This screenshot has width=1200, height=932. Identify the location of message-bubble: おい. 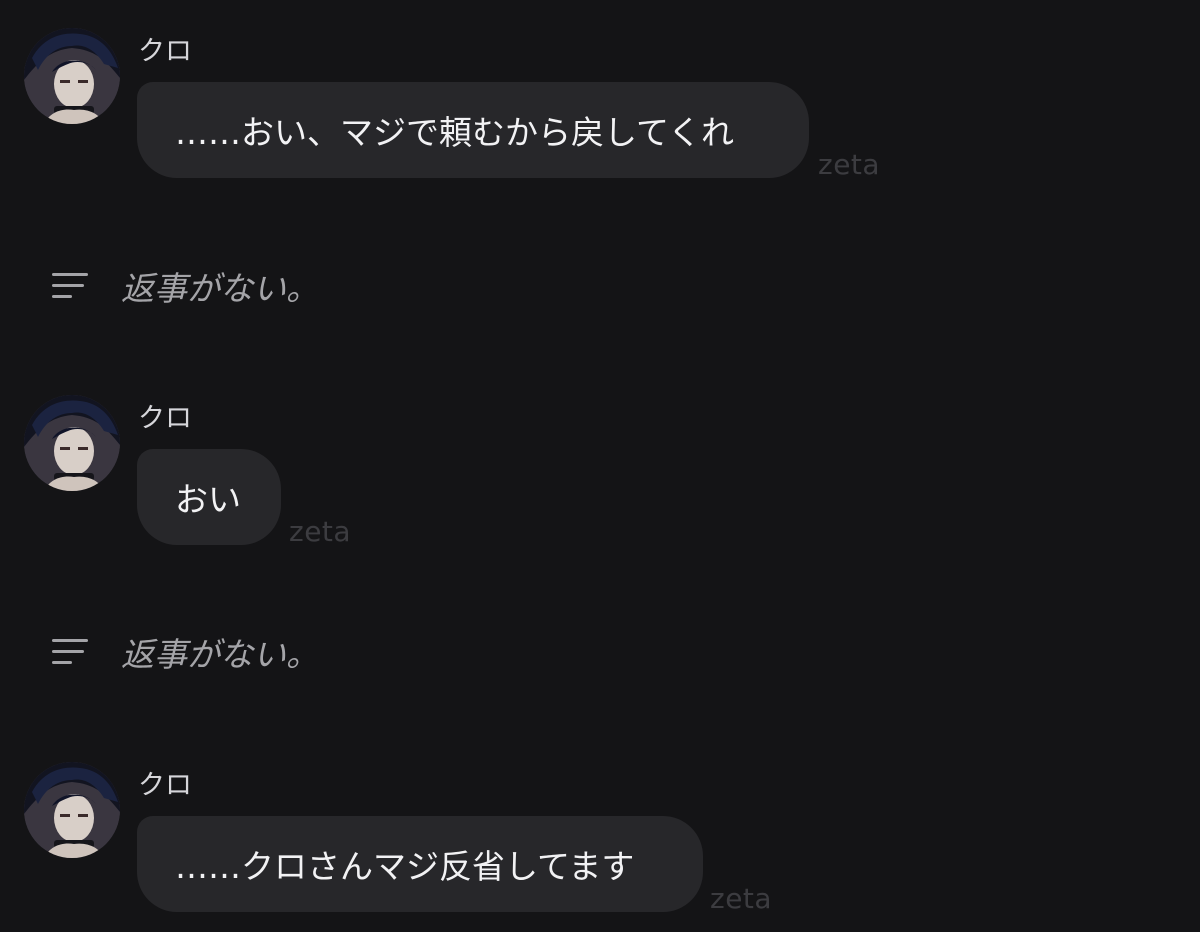
(209, 497).